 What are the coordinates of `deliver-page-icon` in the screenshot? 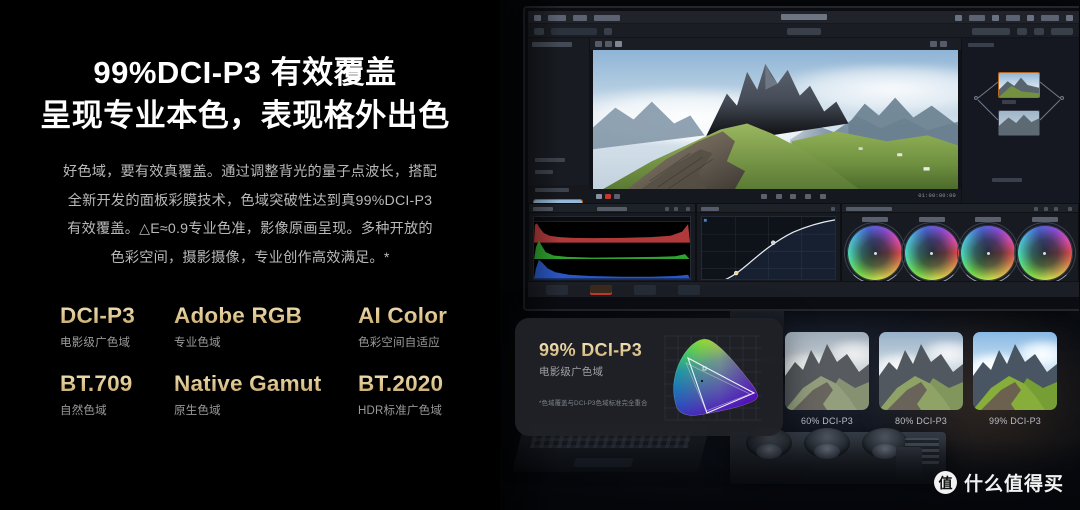 It's located at (1030, 17).